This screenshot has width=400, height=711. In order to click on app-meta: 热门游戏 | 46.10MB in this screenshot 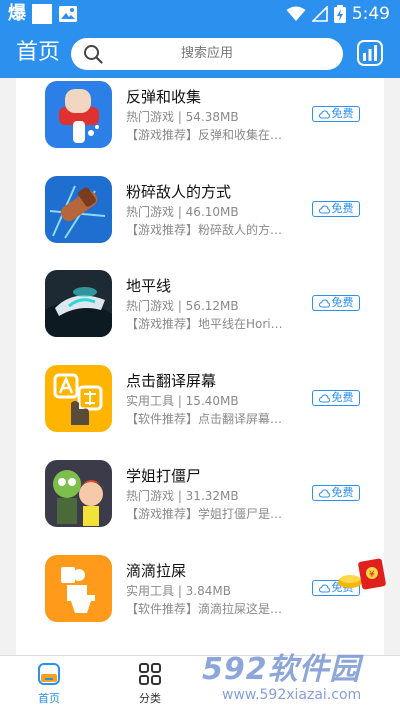, I will do `click(182, 212)`.